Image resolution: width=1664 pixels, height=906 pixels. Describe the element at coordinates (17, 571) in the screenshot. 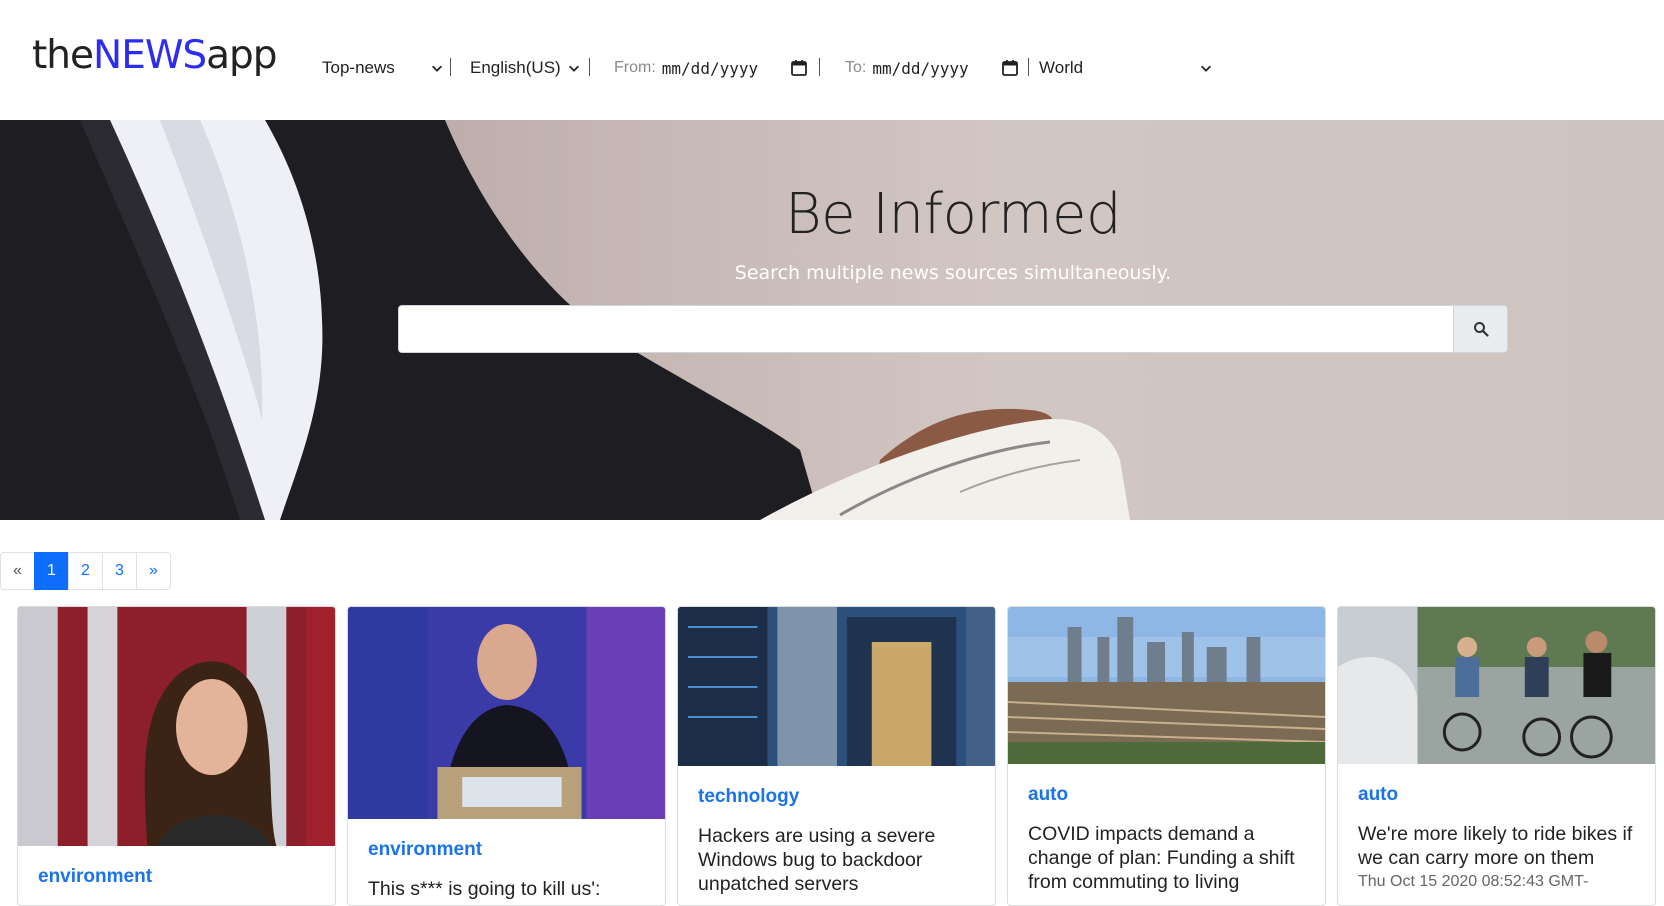

I see `page-prev-button: «` at that location.